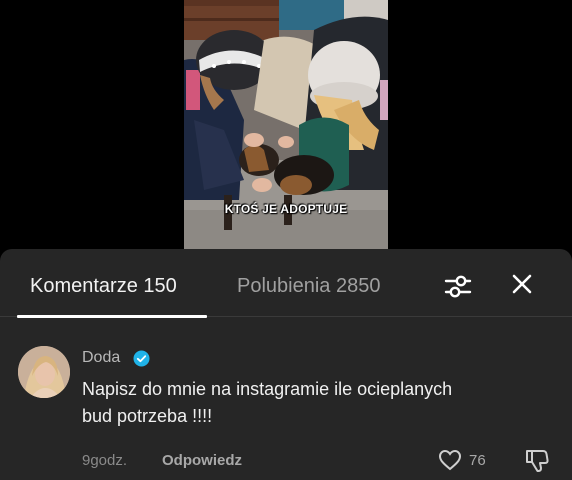  Describe the element at coordinates (105, 460) in the screenshot. I see `comment-time: 9godz.` at that location.